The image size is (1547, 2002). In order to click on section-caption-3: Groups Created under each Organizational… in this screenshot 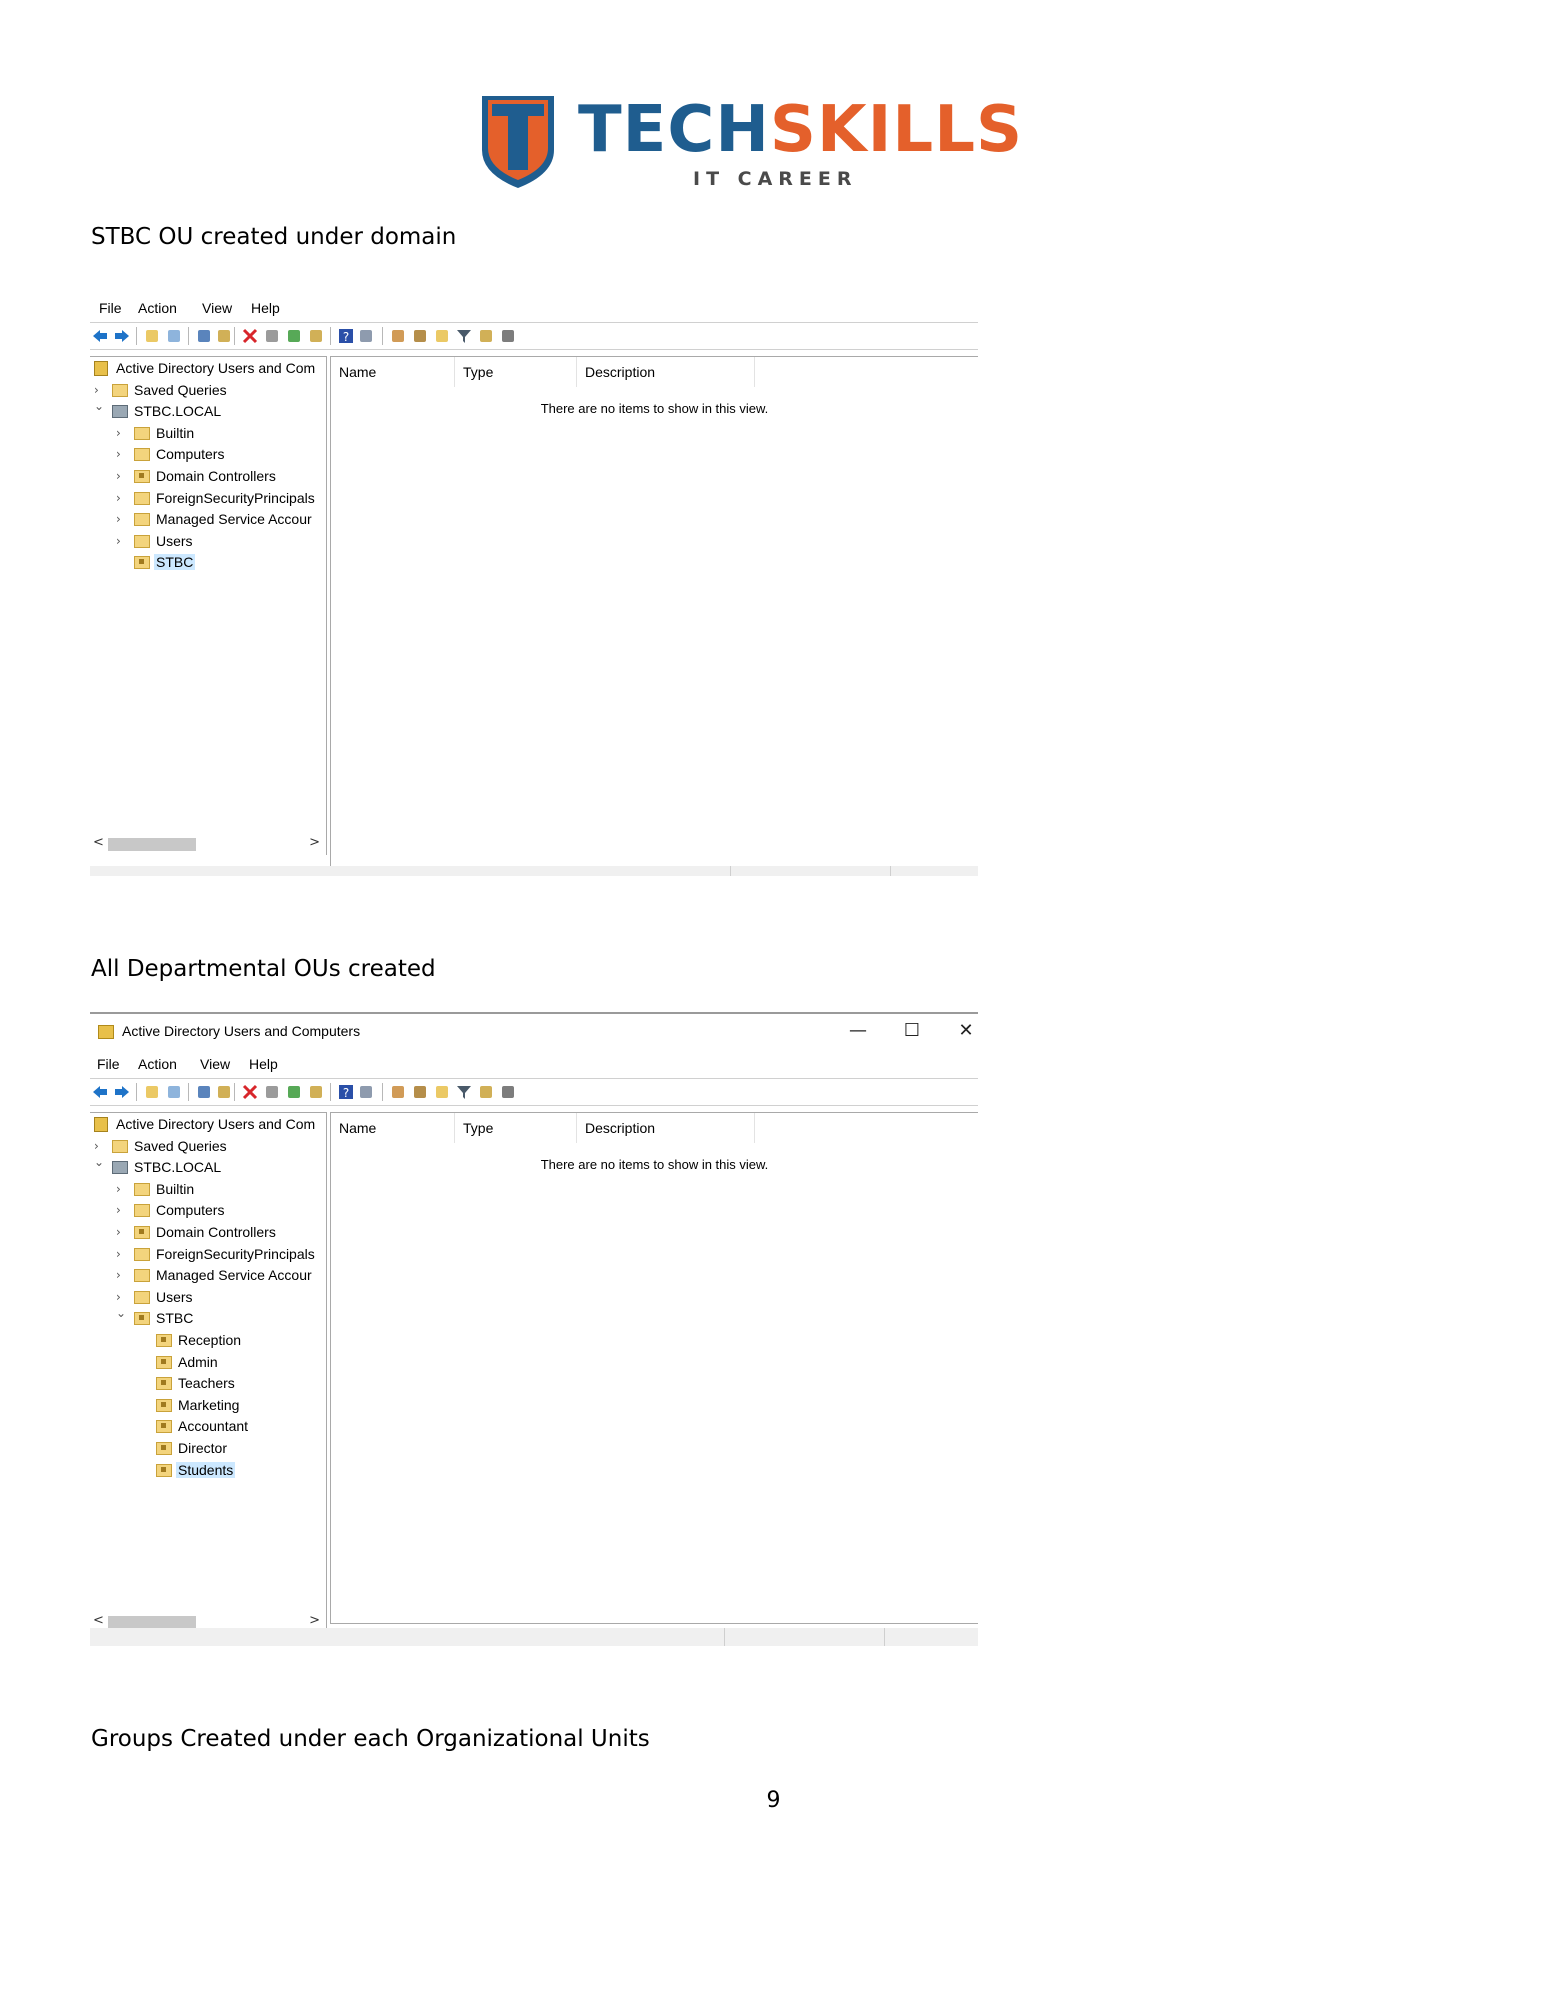, I will do `click(370, 1739)`.